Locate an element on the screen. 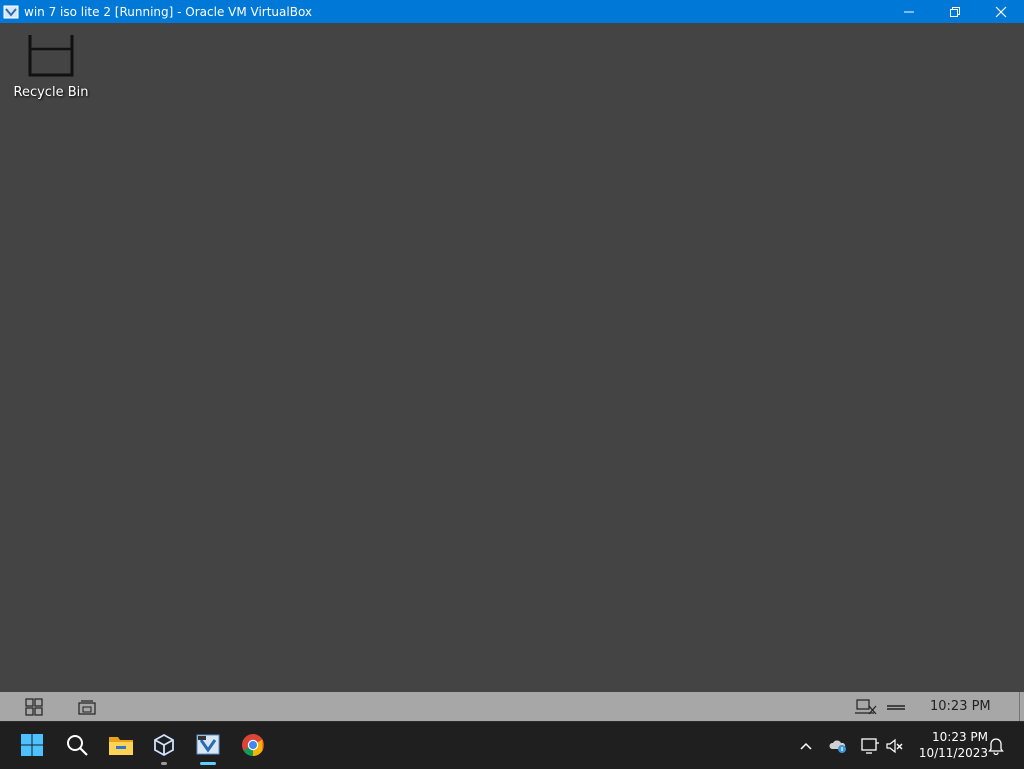 The width and height of the screenshot is (1024, 769). active-indicator is located at coordinates (208, 763).